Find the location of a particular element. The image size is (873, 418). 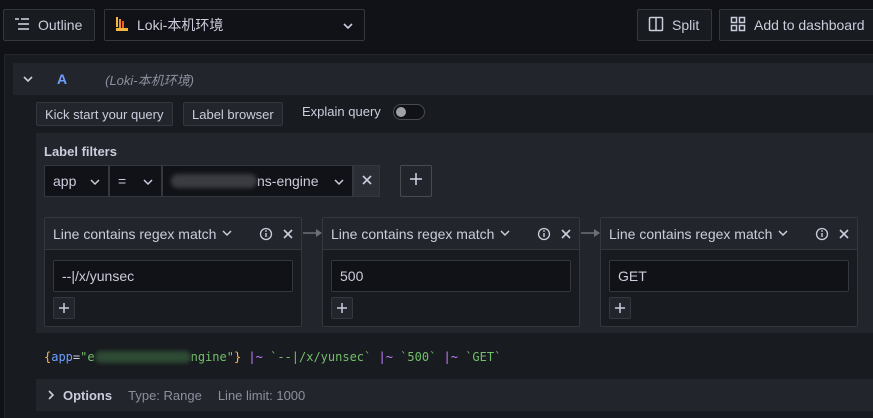

label-name-select: app is located at coordinates (76, 181).